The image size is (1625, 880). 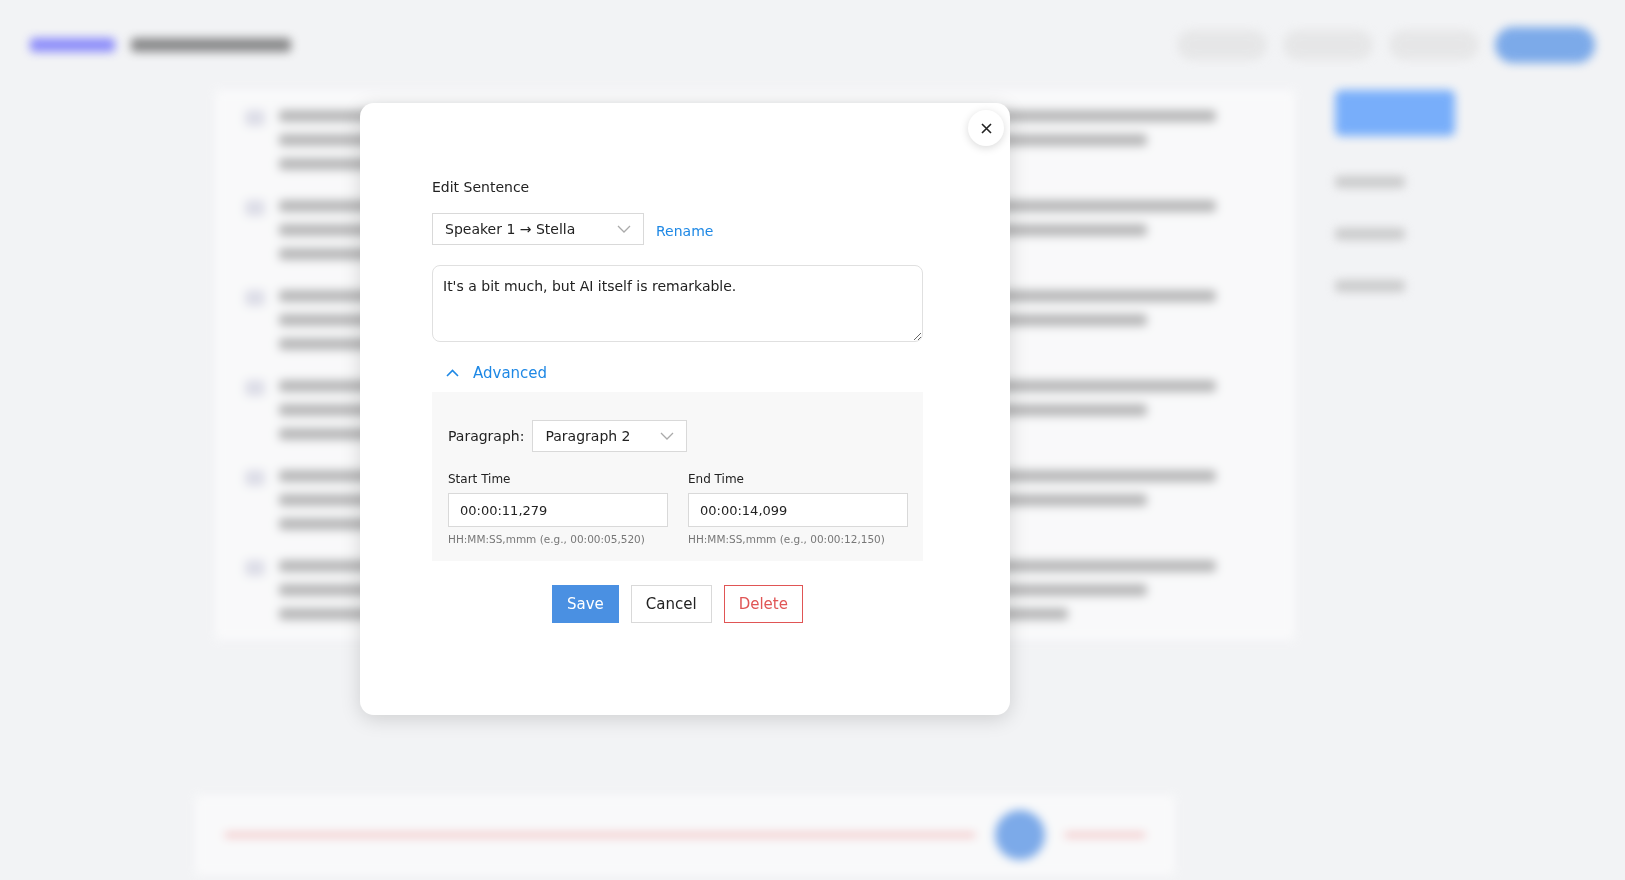 What do you see at coordinates (677, 303) in the screenshot?
I see `sentence-text-area: It's a bit much, but AI itself is remarkable.` at bounding box center [677, 303].